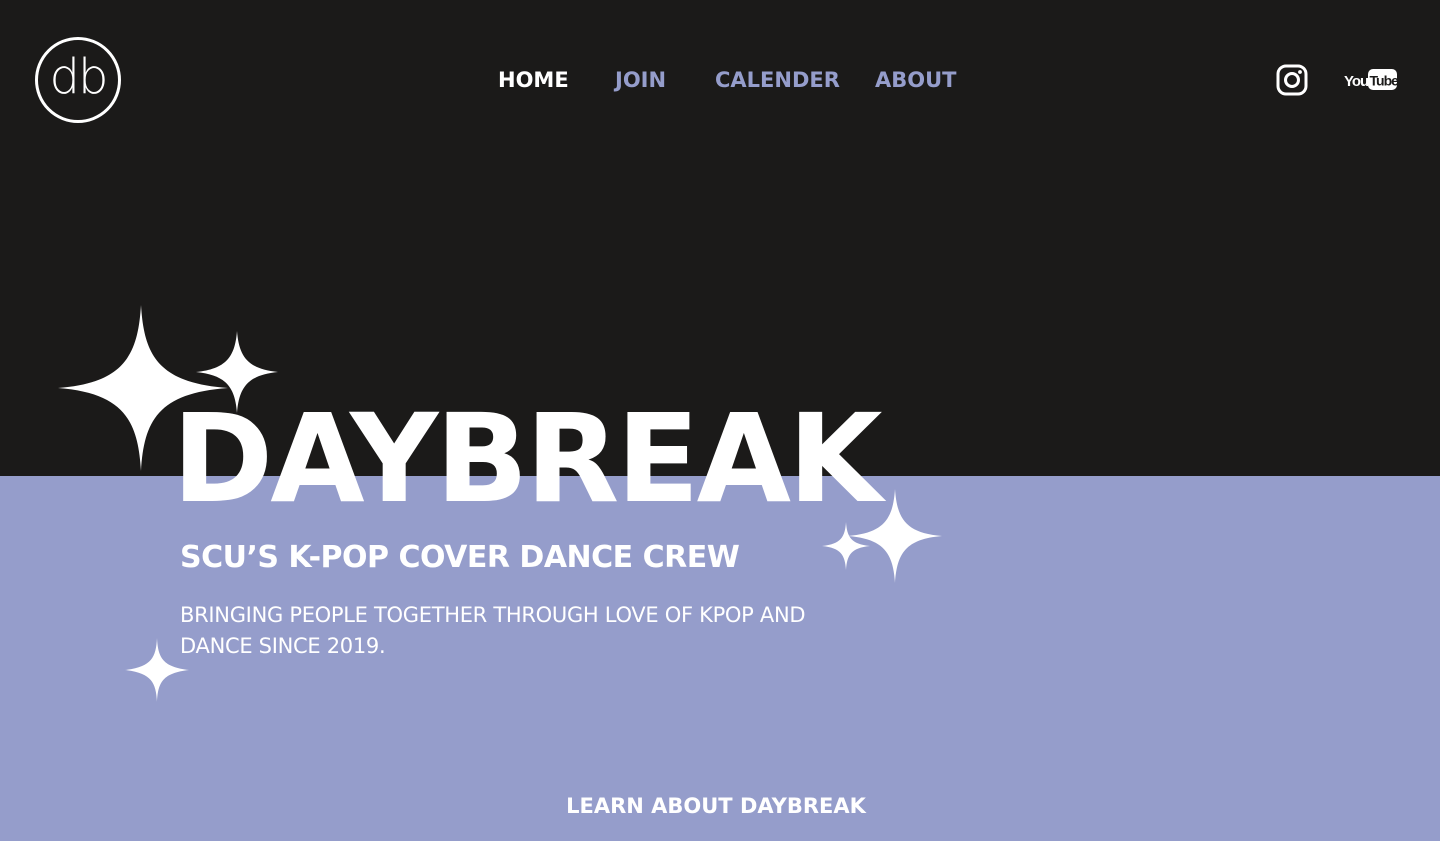  I want to click on youtube-icon: You Tube, so click(1371, 80).